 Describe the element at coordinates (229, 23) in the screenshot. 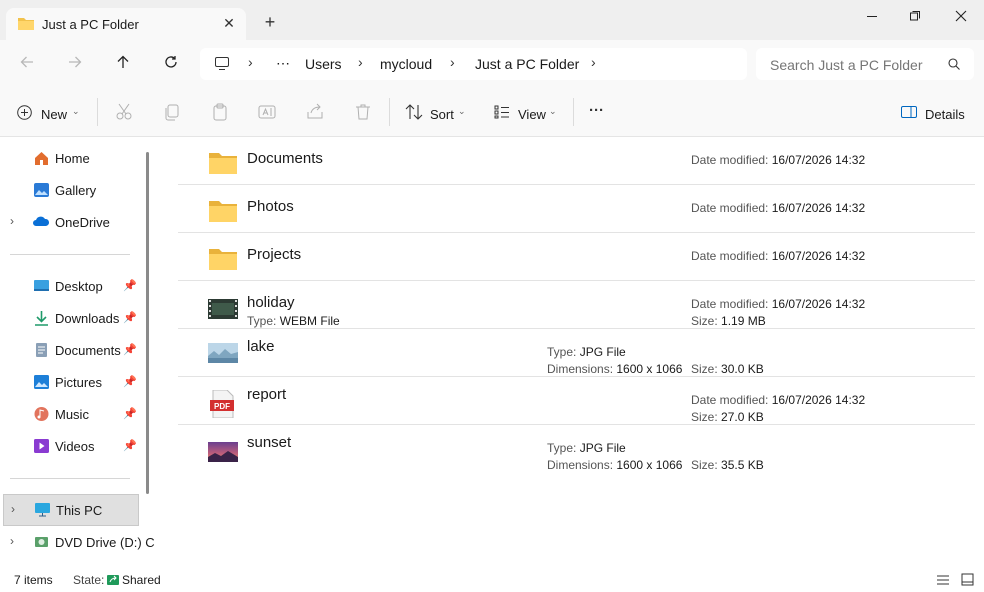

I see `close-tab-icon: ✕` at that location.